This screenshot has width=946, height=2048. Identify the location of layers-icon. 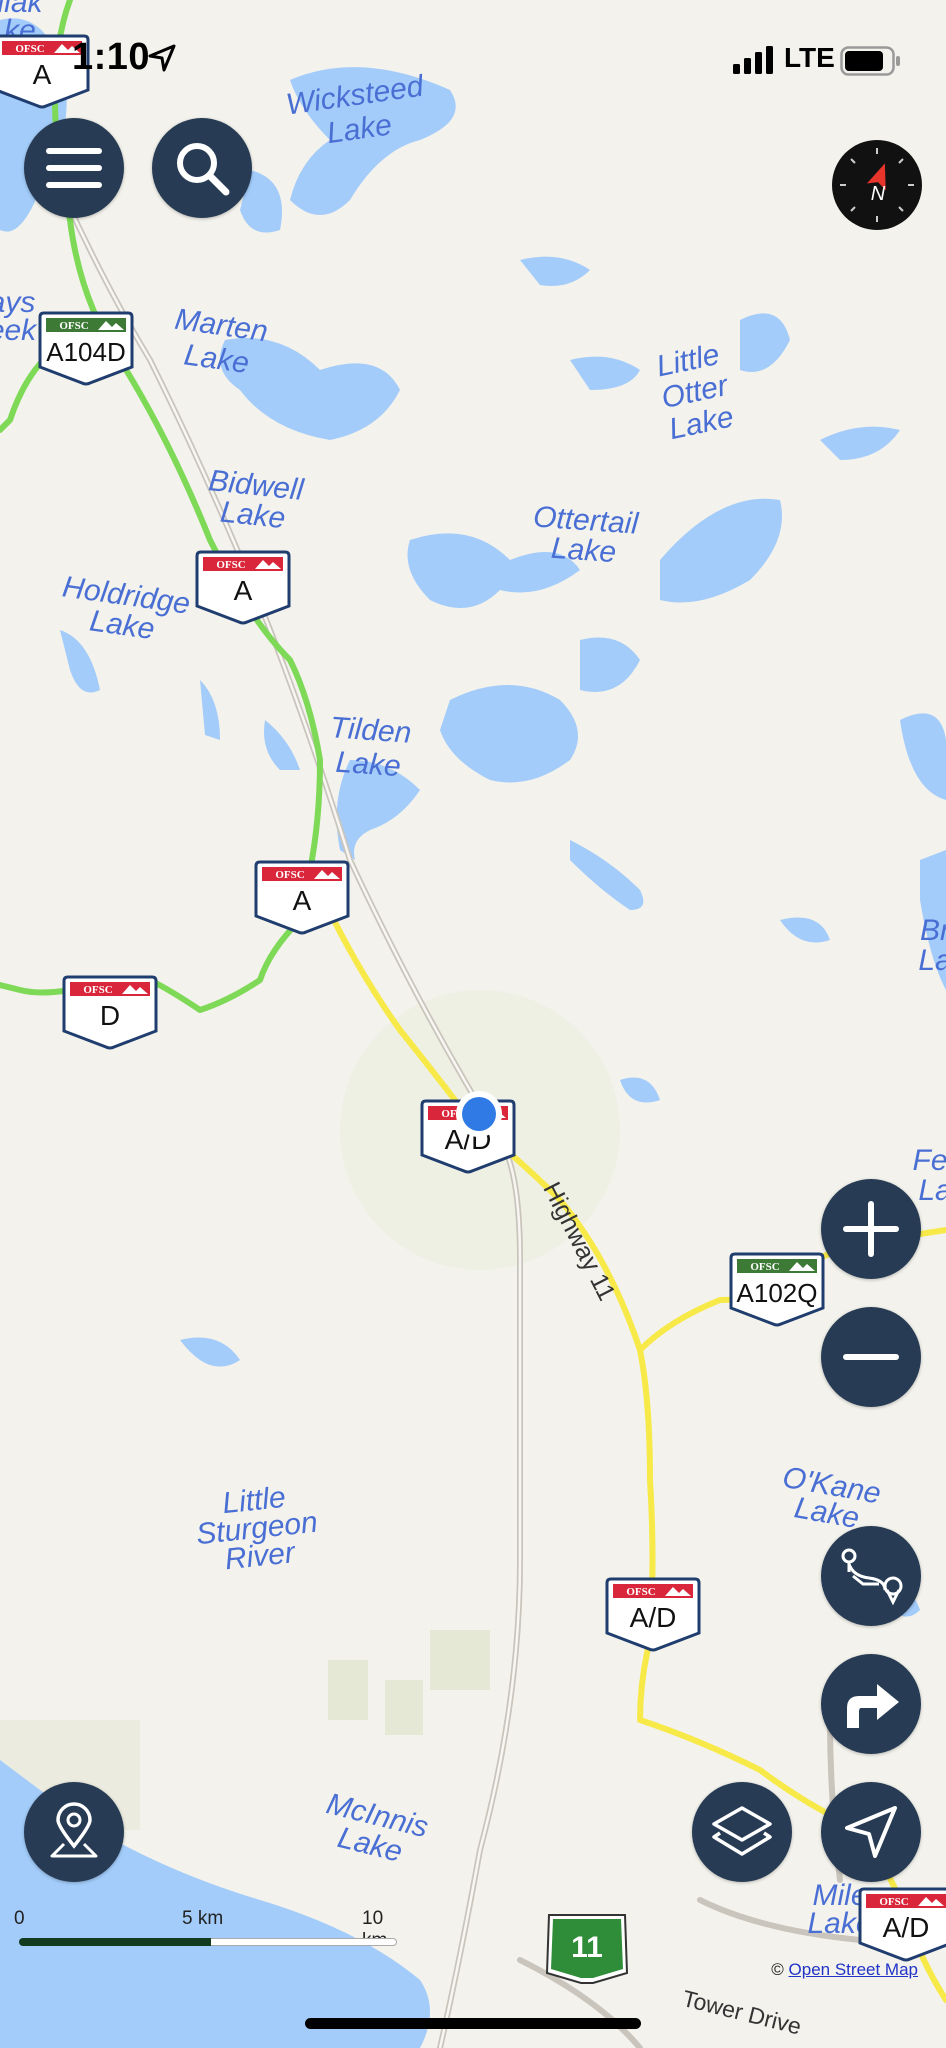
(742, 1831).